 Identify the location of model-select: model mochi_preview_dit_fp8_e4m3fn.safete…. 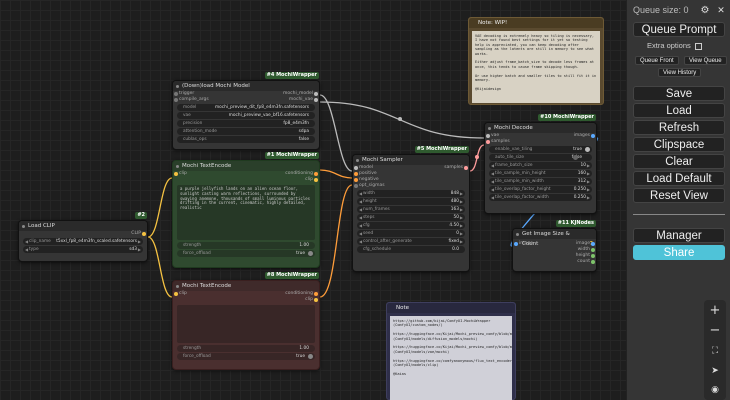
(246, 107).